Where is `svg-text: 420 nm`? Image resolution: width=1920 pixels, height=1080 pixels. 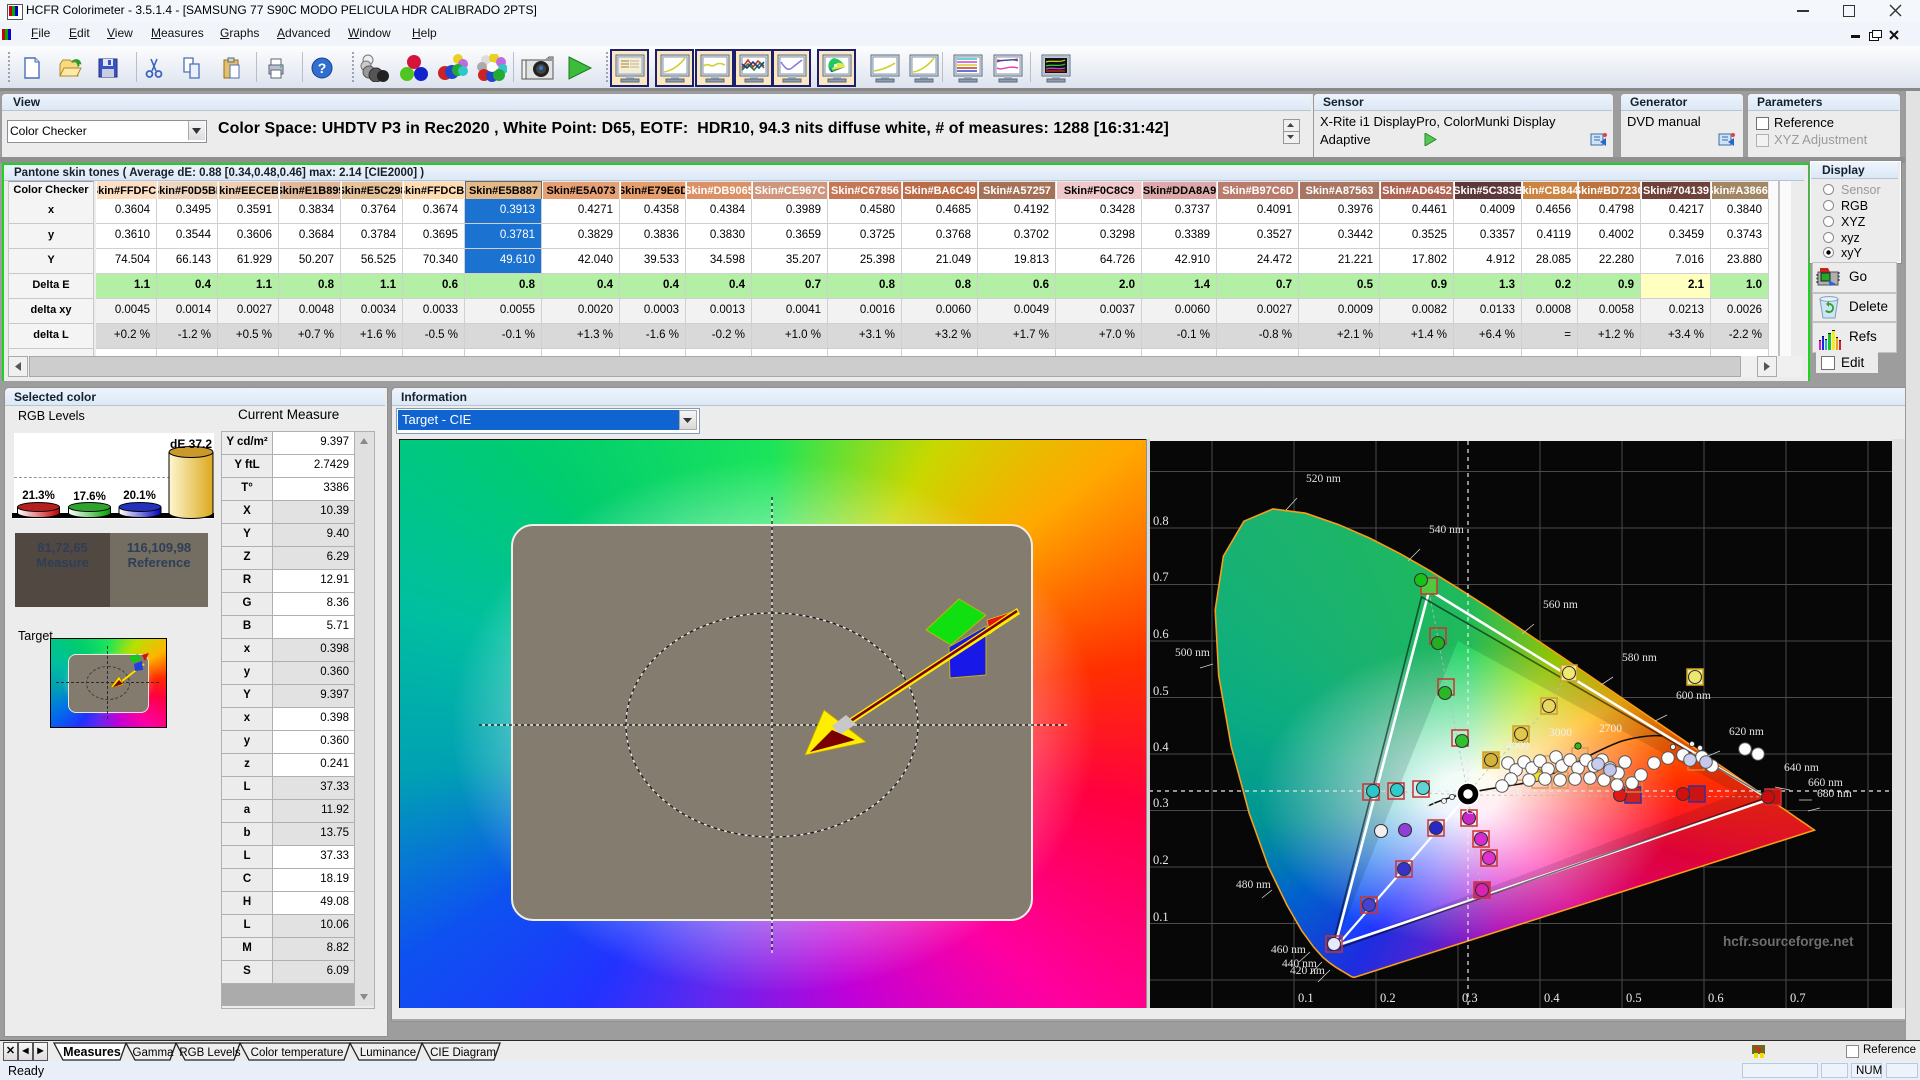 svg-text: 420 nm is located at coordinates (1307, 971).